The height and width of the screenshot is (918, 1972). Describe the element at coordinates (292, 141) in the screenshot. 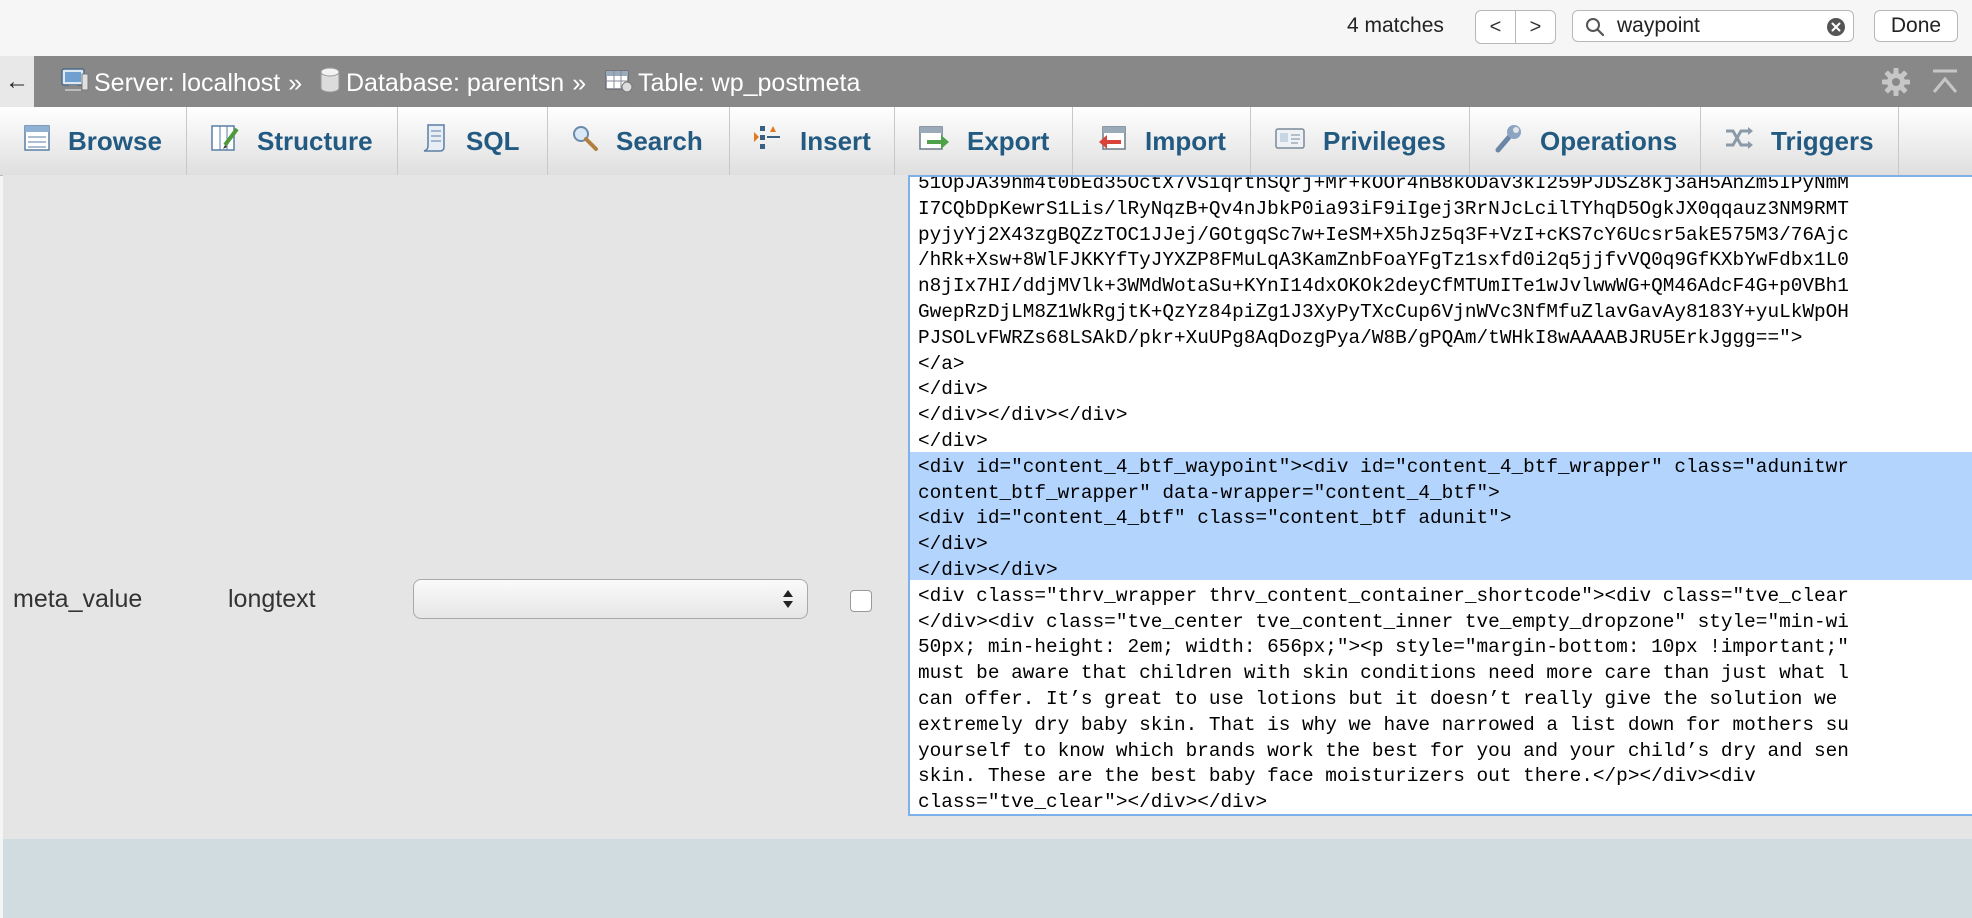

I see `tab-structure: Structure` at that location.